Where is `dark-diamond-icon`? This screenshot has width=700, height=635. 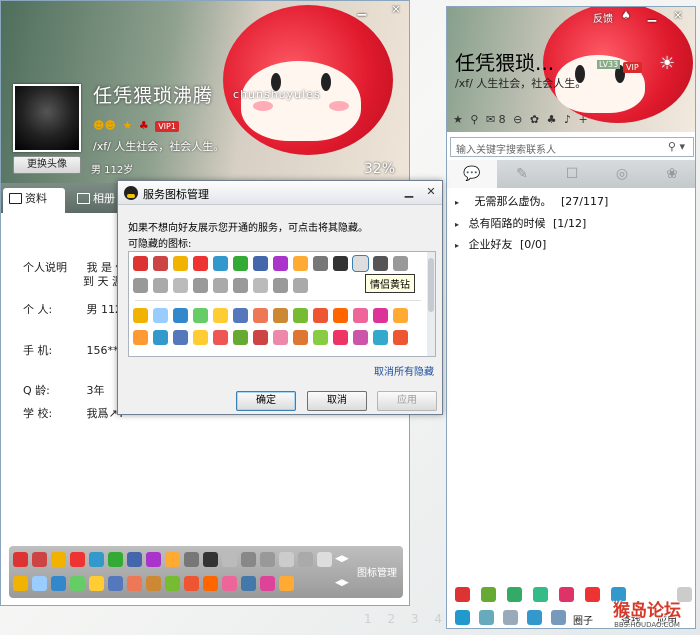 dark-diamond-icon is located at coordinates (380, 263).